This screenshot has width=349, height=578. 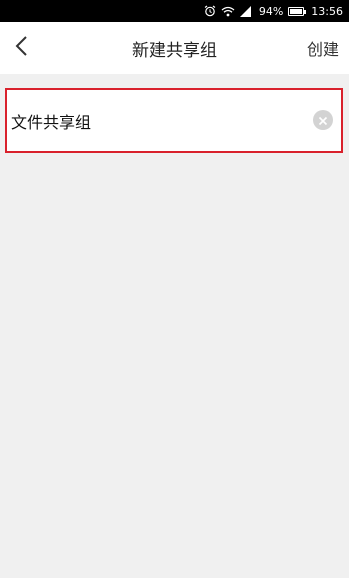 What do you see at coordinates (210, 11) in the screenshot?
I see `alarm-icon` at bounding box center [210, 11].